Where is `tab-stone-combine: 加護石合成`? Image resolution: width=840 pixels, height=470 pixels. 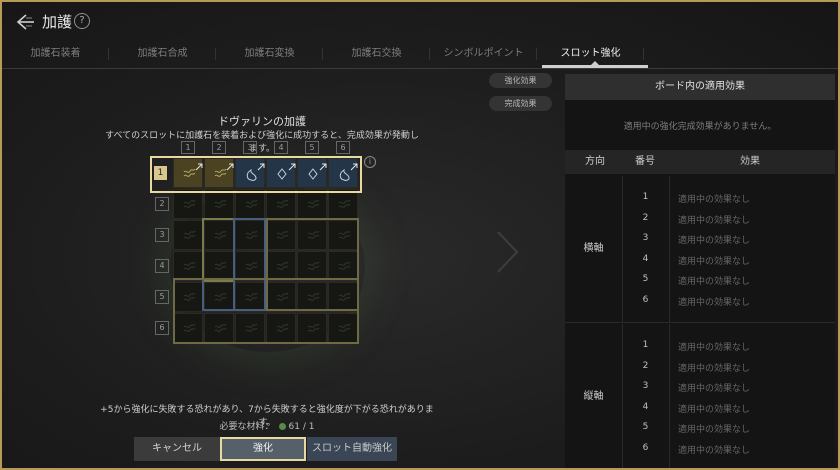
tab-stone-combine: 加護石合成 is located at coordinates (162, 55).